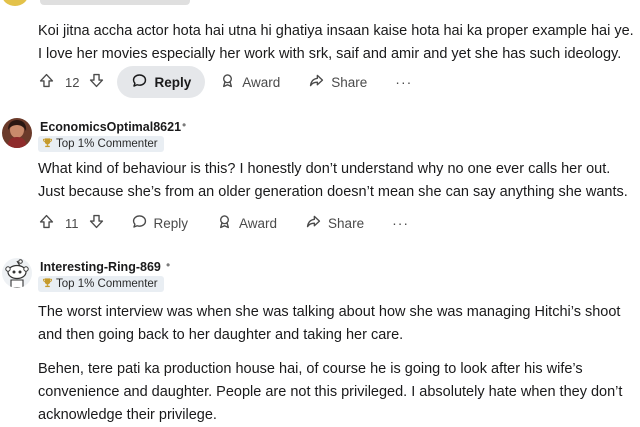 The image size is (640, 427). I want to click on comment-actions: 12 Reply Award Share ···, so click(232, 82).